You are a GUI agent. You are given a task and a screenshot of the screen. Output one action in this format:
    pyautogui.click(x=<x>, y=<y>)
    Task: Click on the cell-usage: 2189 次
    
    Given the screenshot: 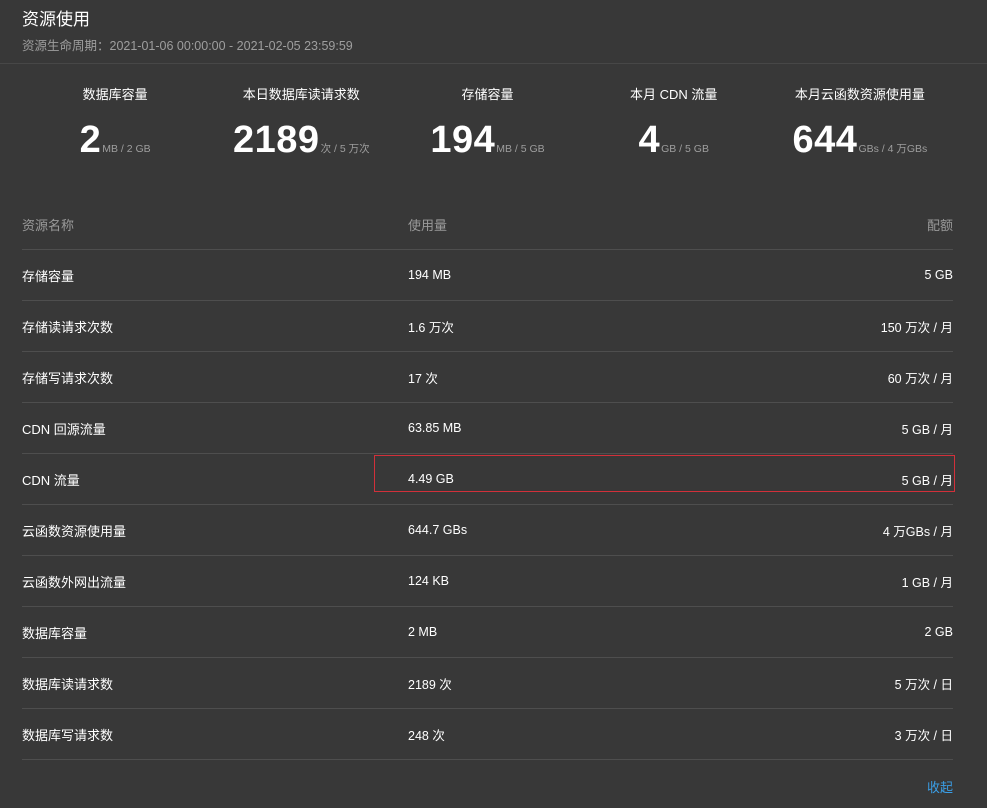 What is the action you would take?
    pyautogui.click(x=430, y=684)
    